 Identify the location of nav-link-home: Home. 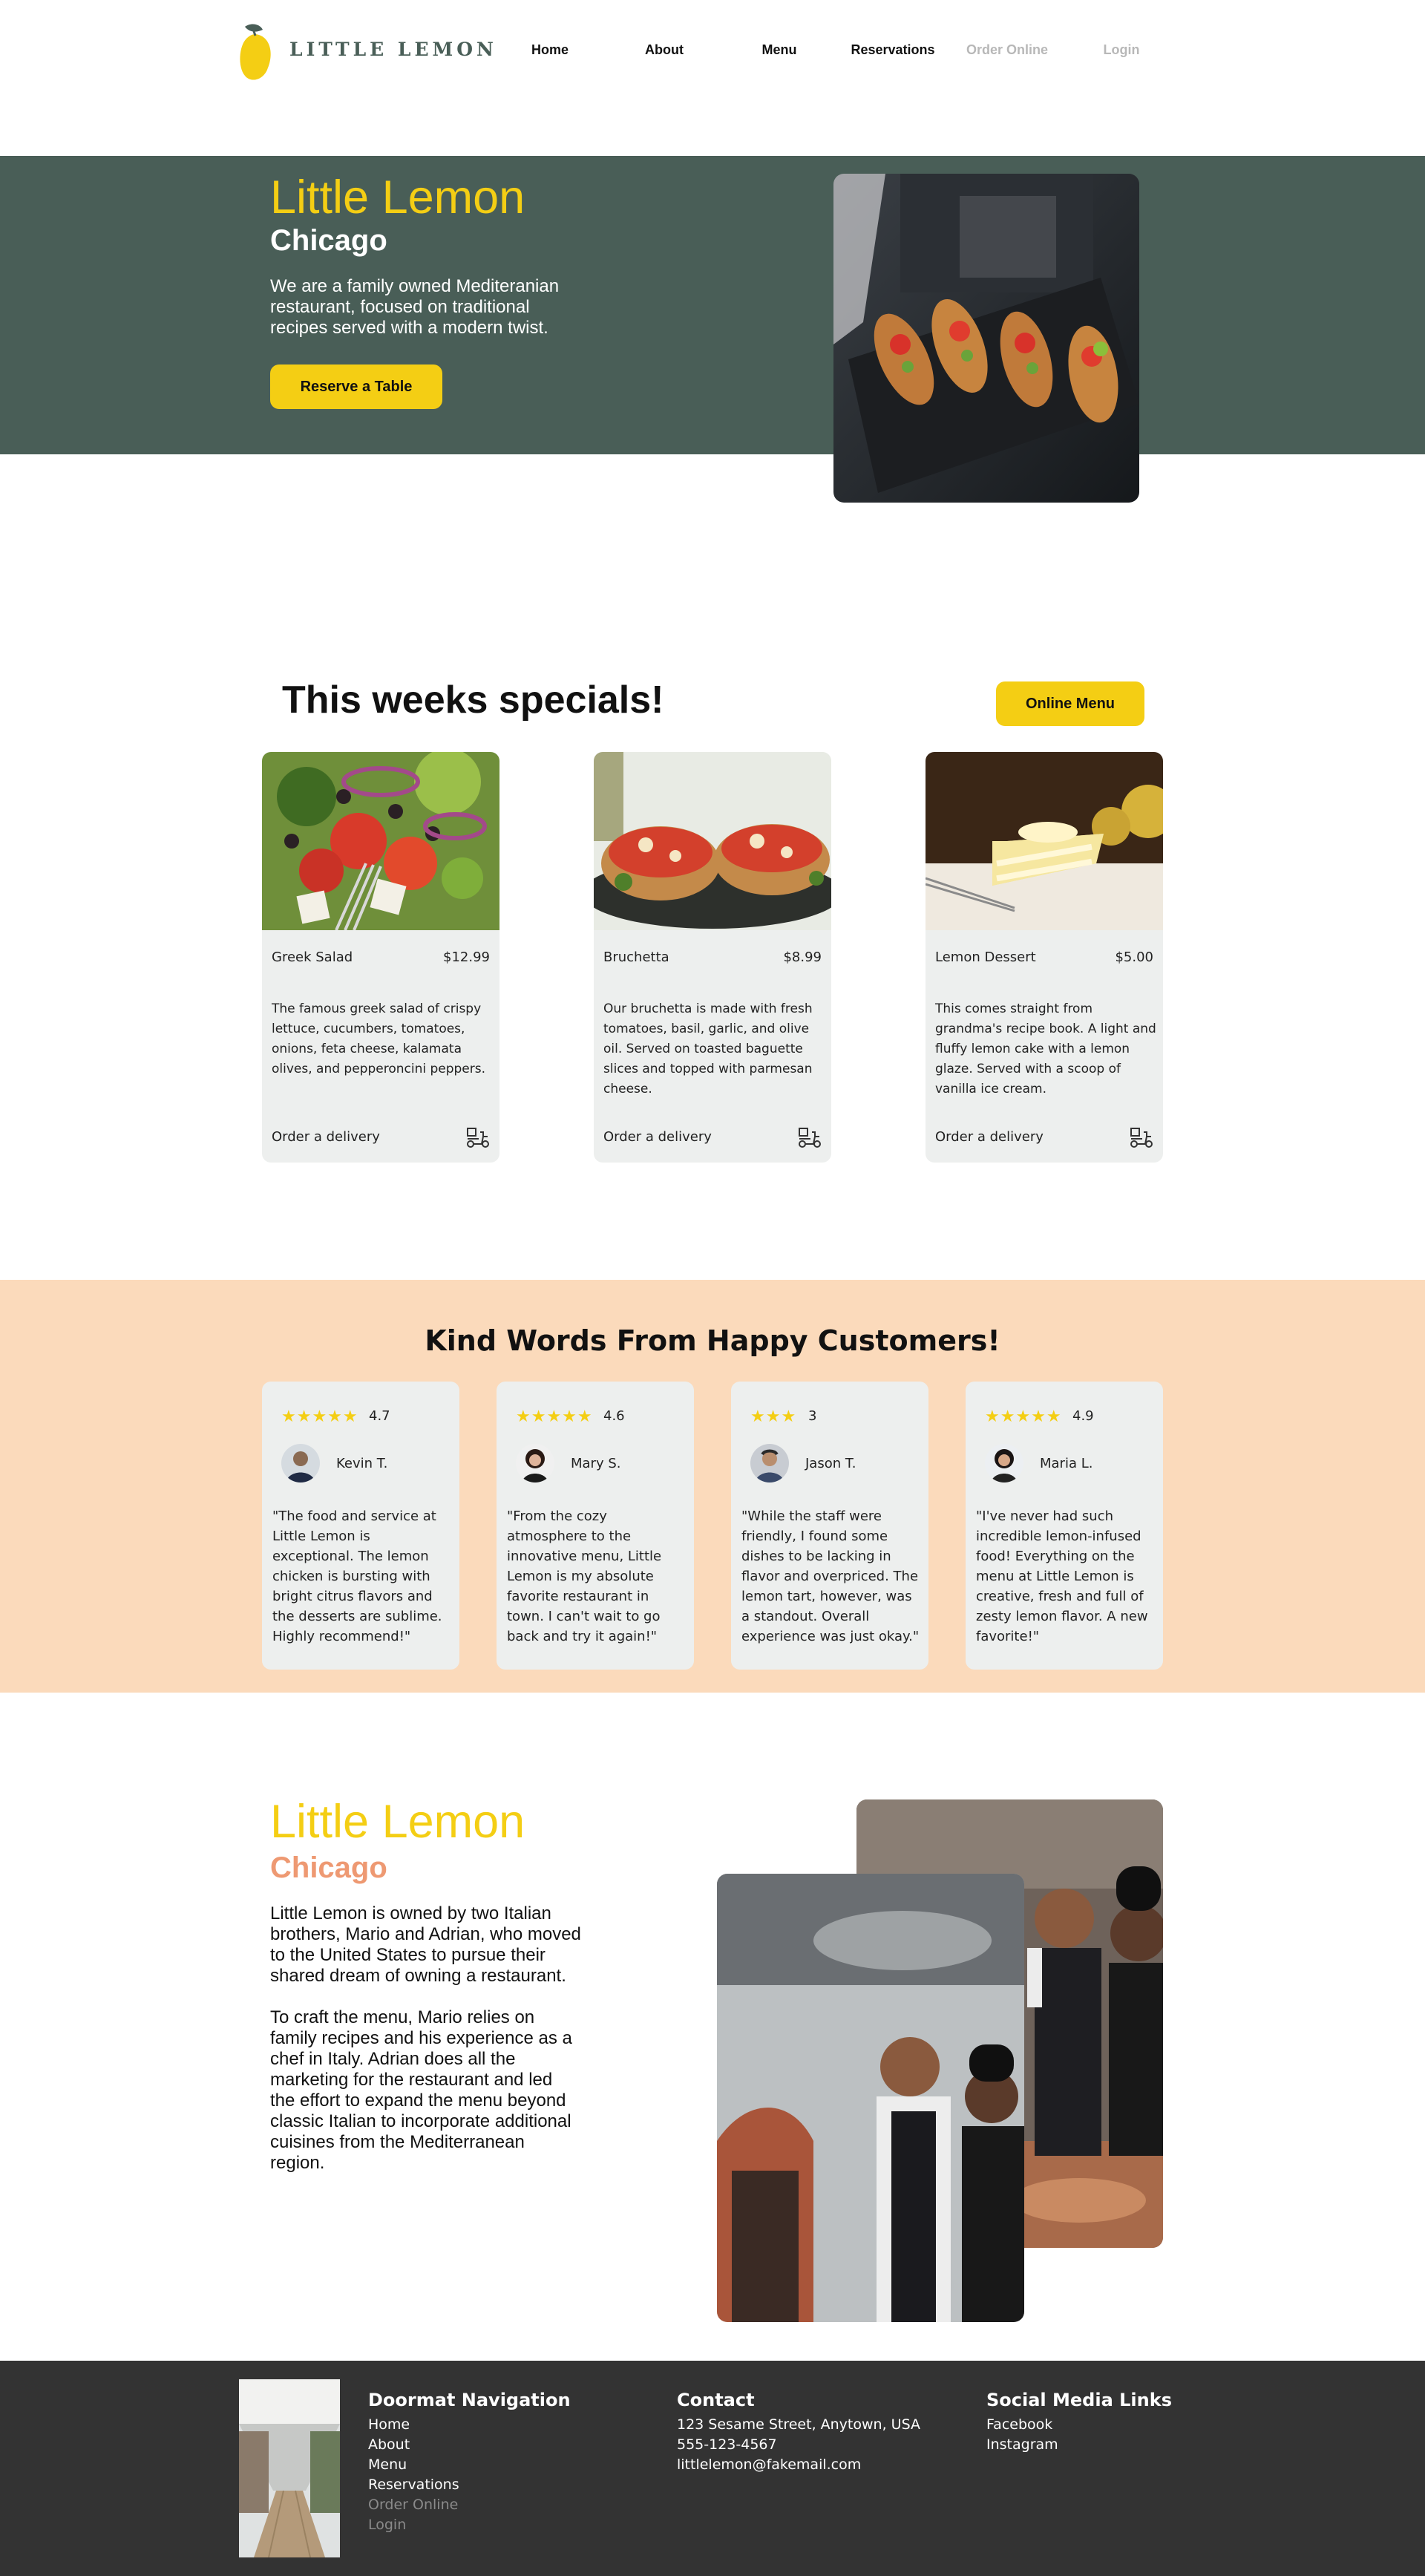
(550, 50).